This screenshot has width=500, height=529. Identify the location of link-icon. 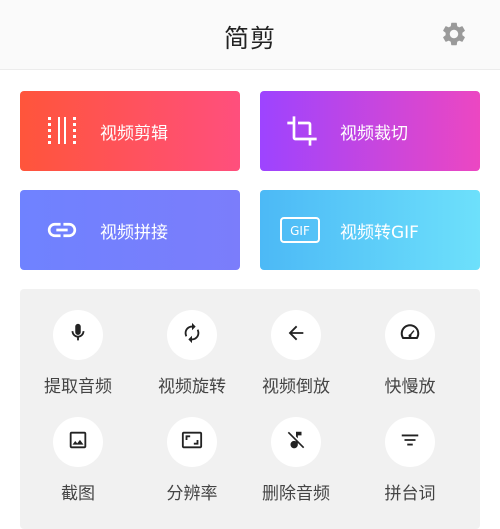
(62, 230).